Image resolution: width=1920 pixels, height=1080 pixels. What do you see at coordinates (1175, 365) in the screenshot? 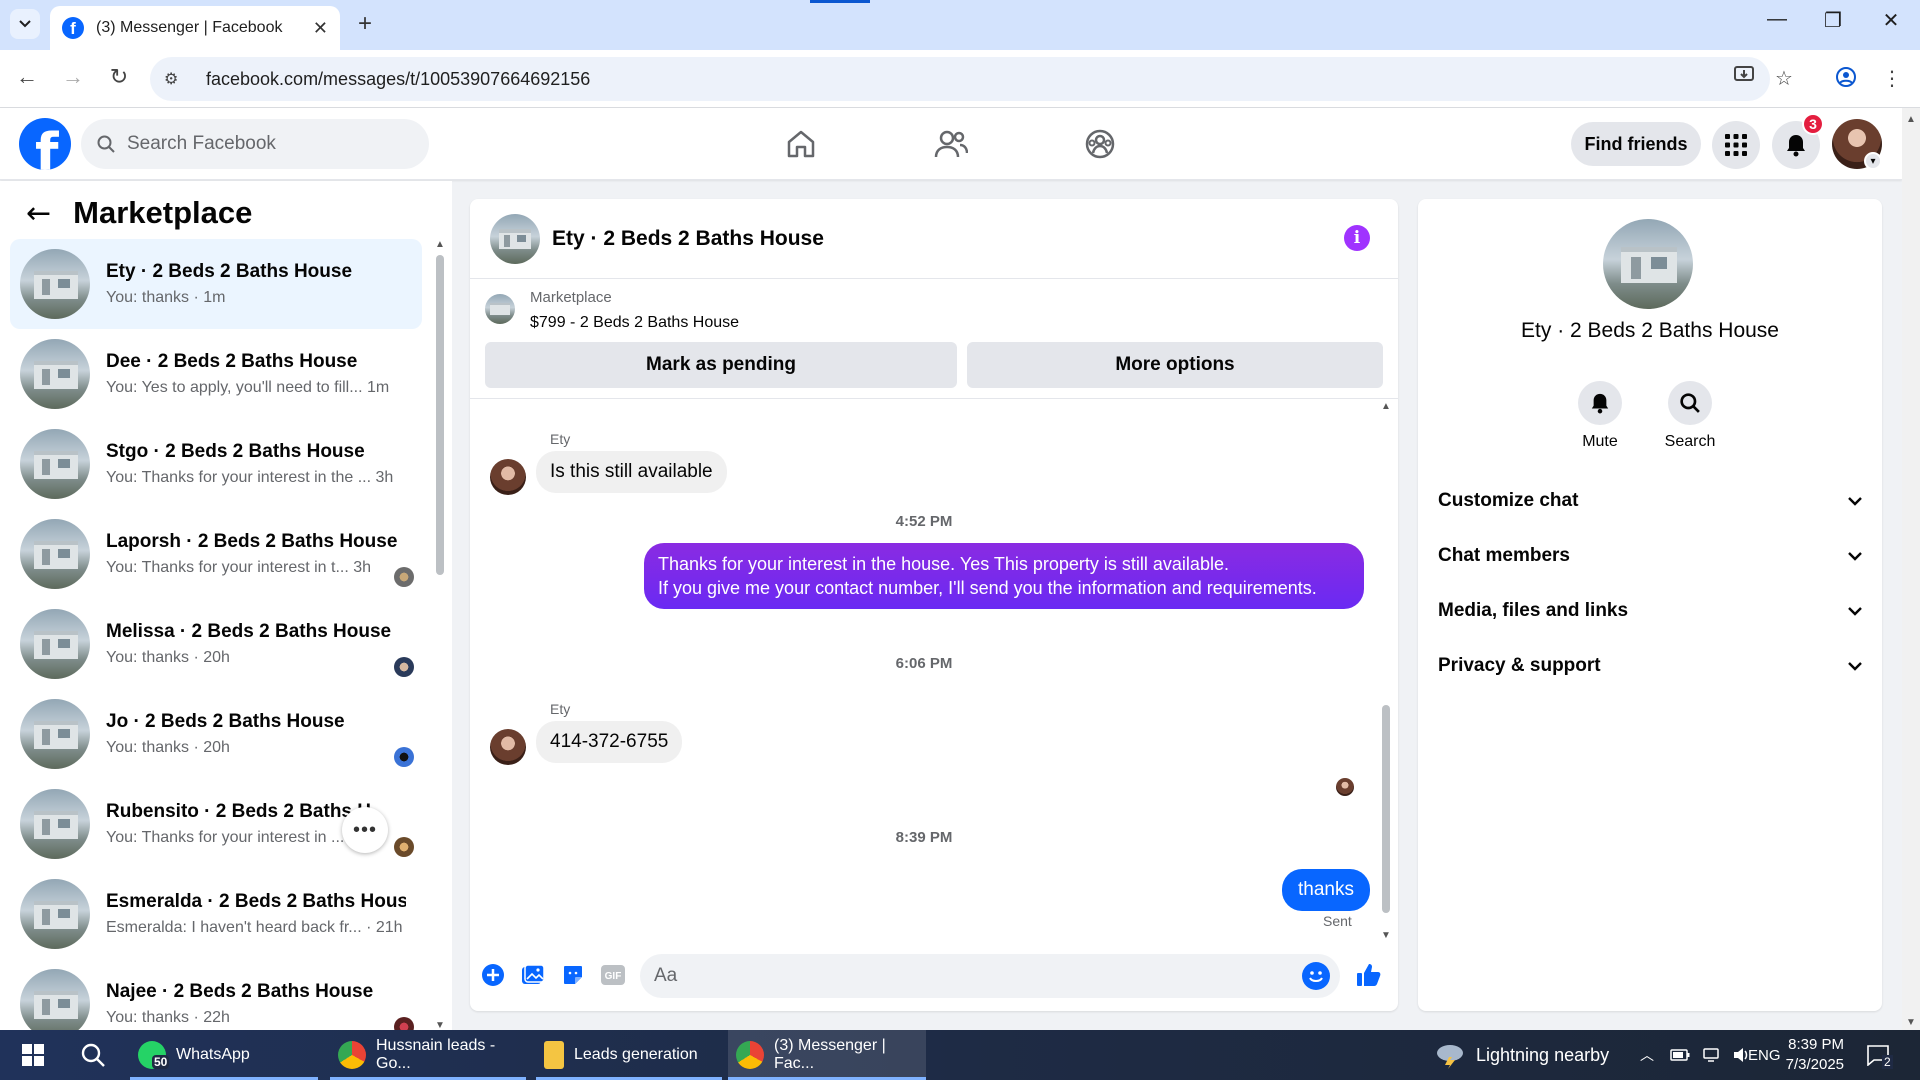
I see `more-options-button: More options` at bounding box center [1175, 365].